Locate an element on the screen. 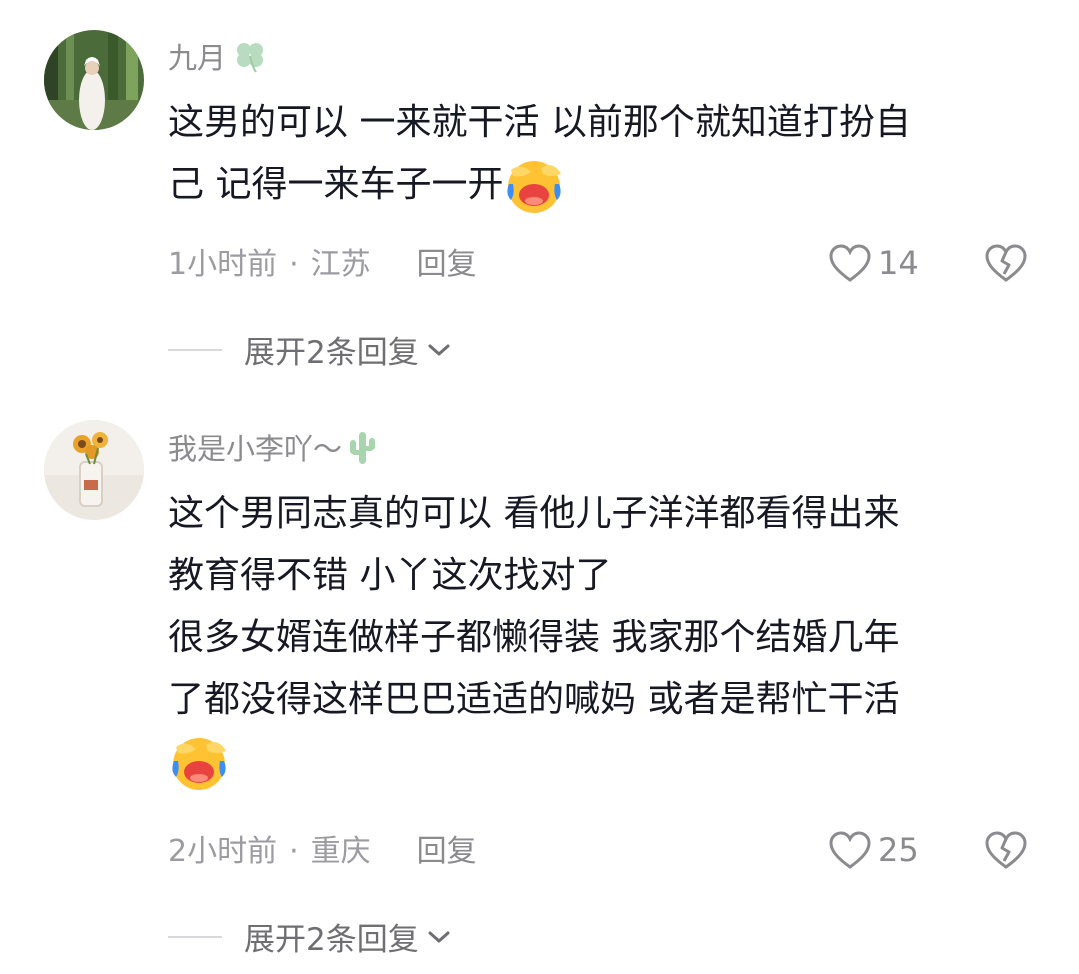 Image resolution: width=1079 pixels, height=974 pixels. comment-username: 我是小李吖～ is located at coordinates (273, 451).